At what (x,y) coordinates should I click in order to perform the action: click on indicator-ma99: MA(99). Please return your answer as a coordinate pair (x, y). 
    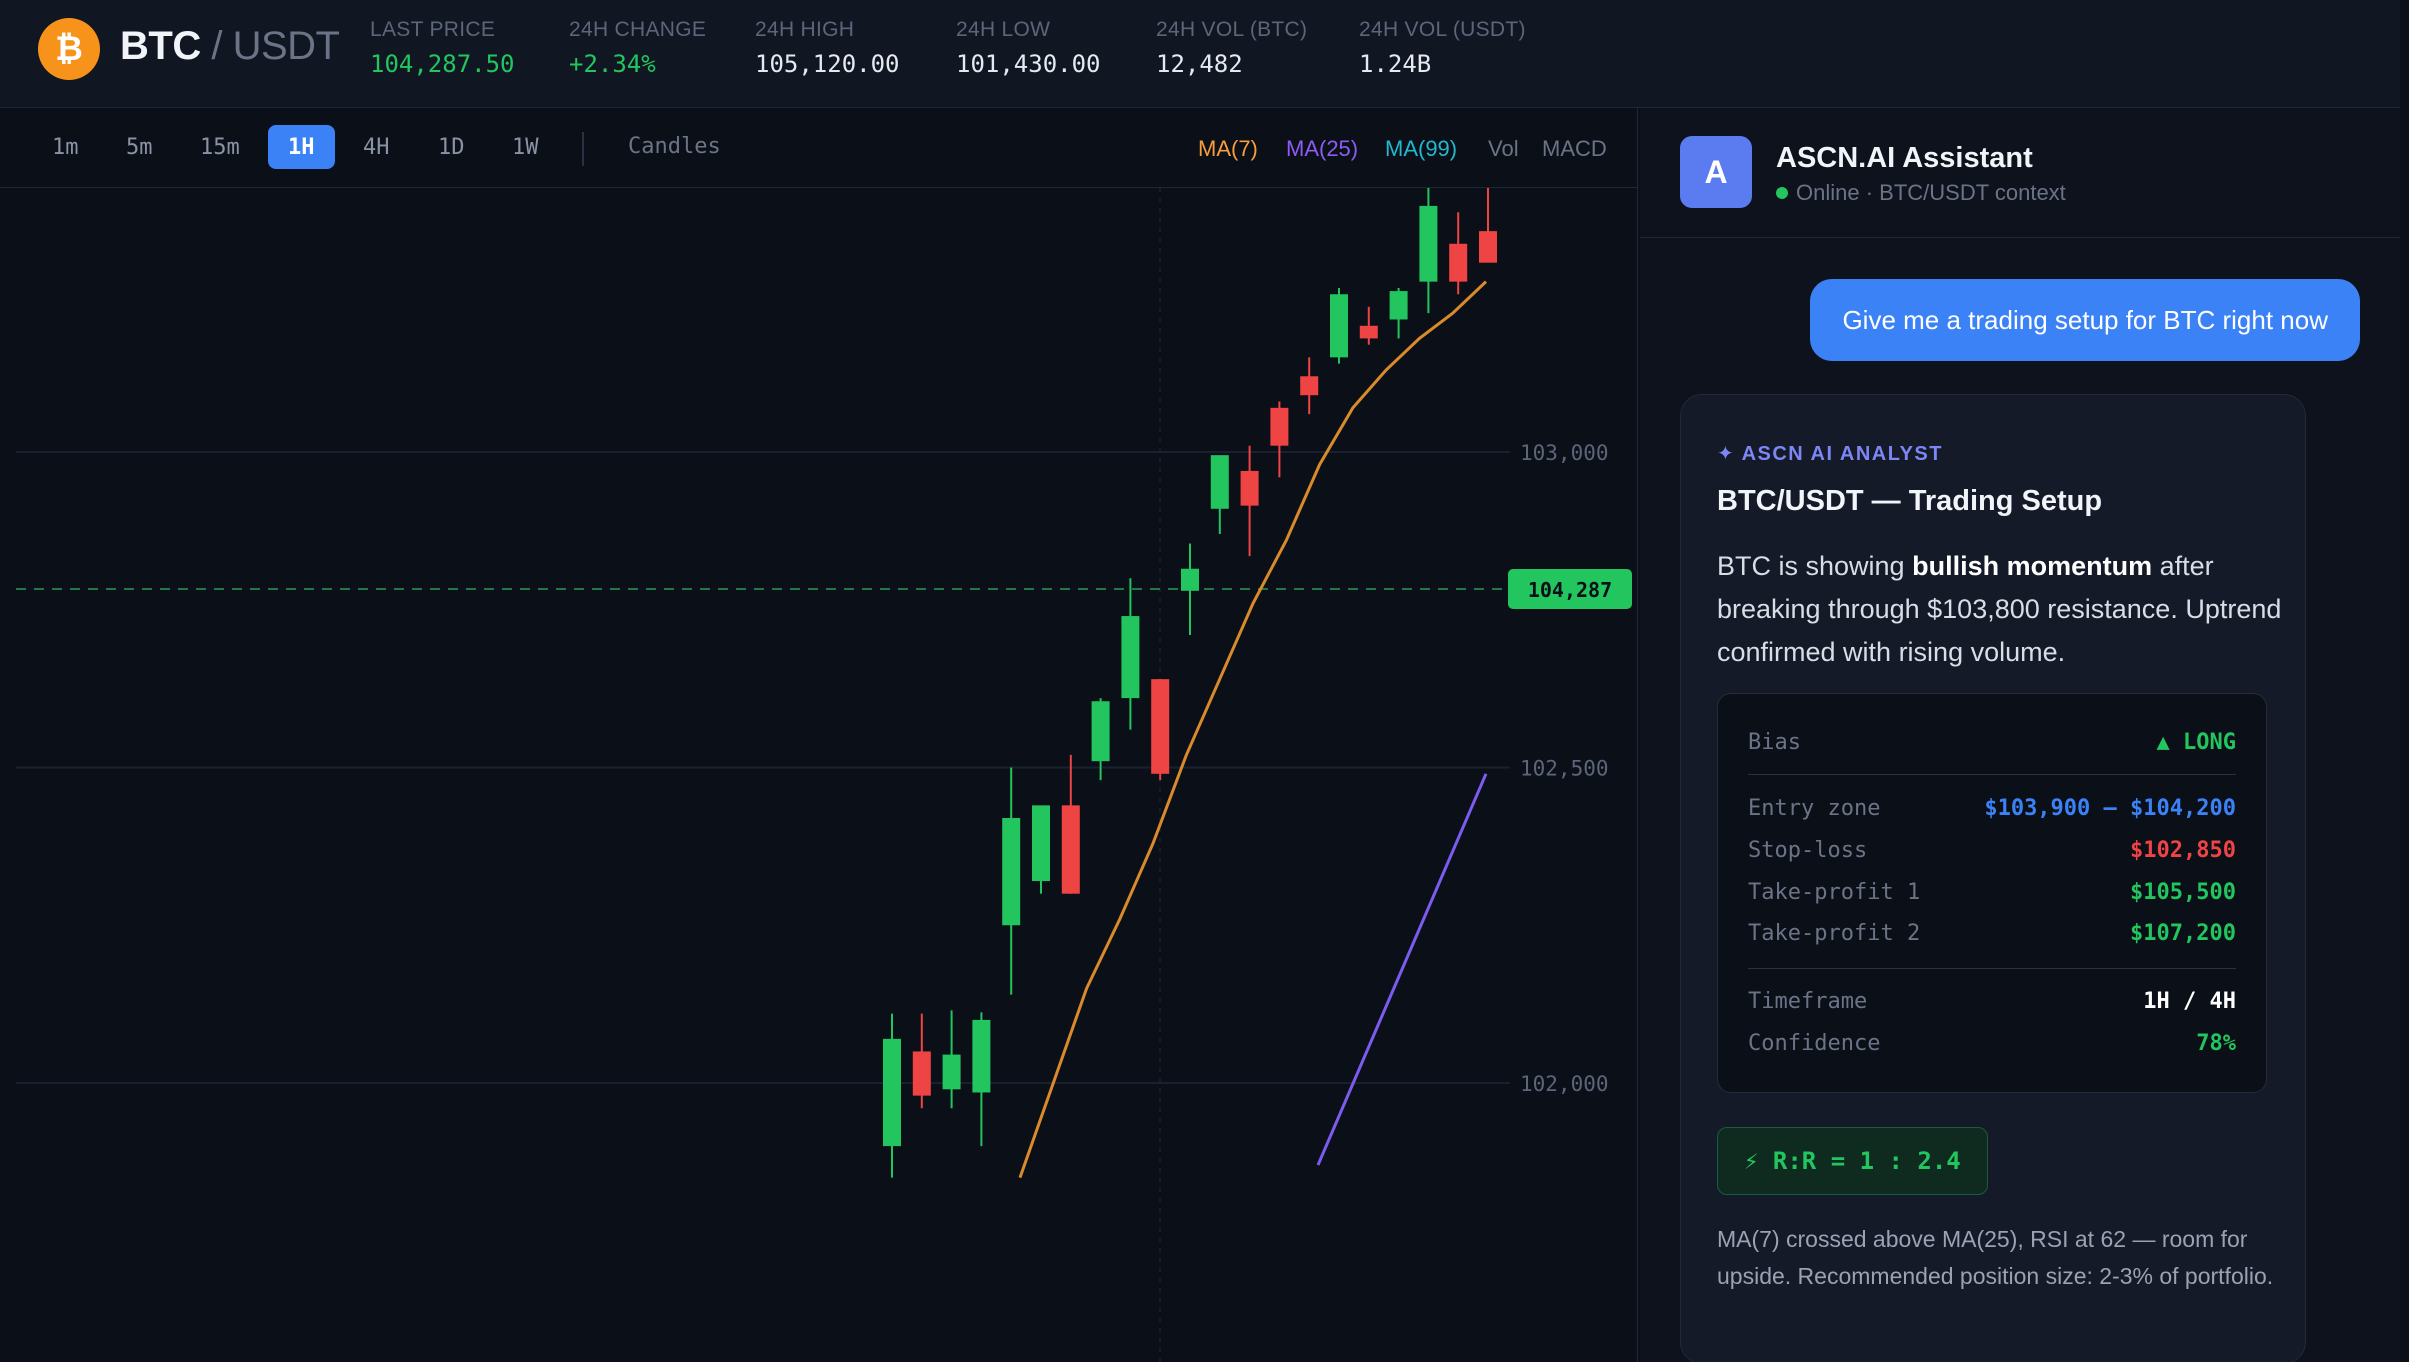
    Looking at the image, I should click on (1421, 149).